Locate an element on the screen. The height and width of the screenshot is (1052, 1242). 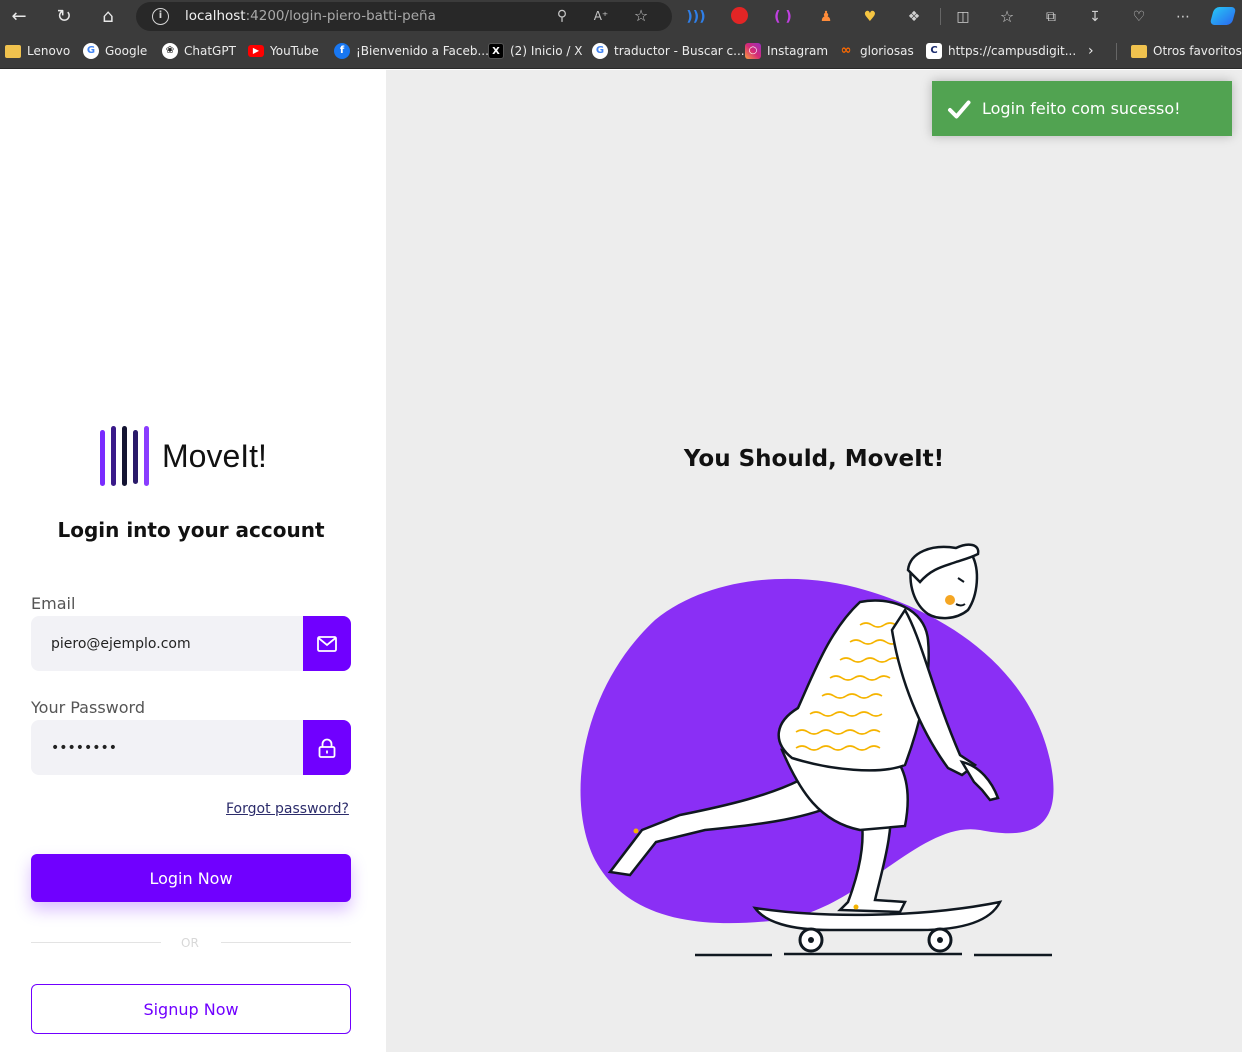
login-title: Login into your account is located at coordinates (191, 530).